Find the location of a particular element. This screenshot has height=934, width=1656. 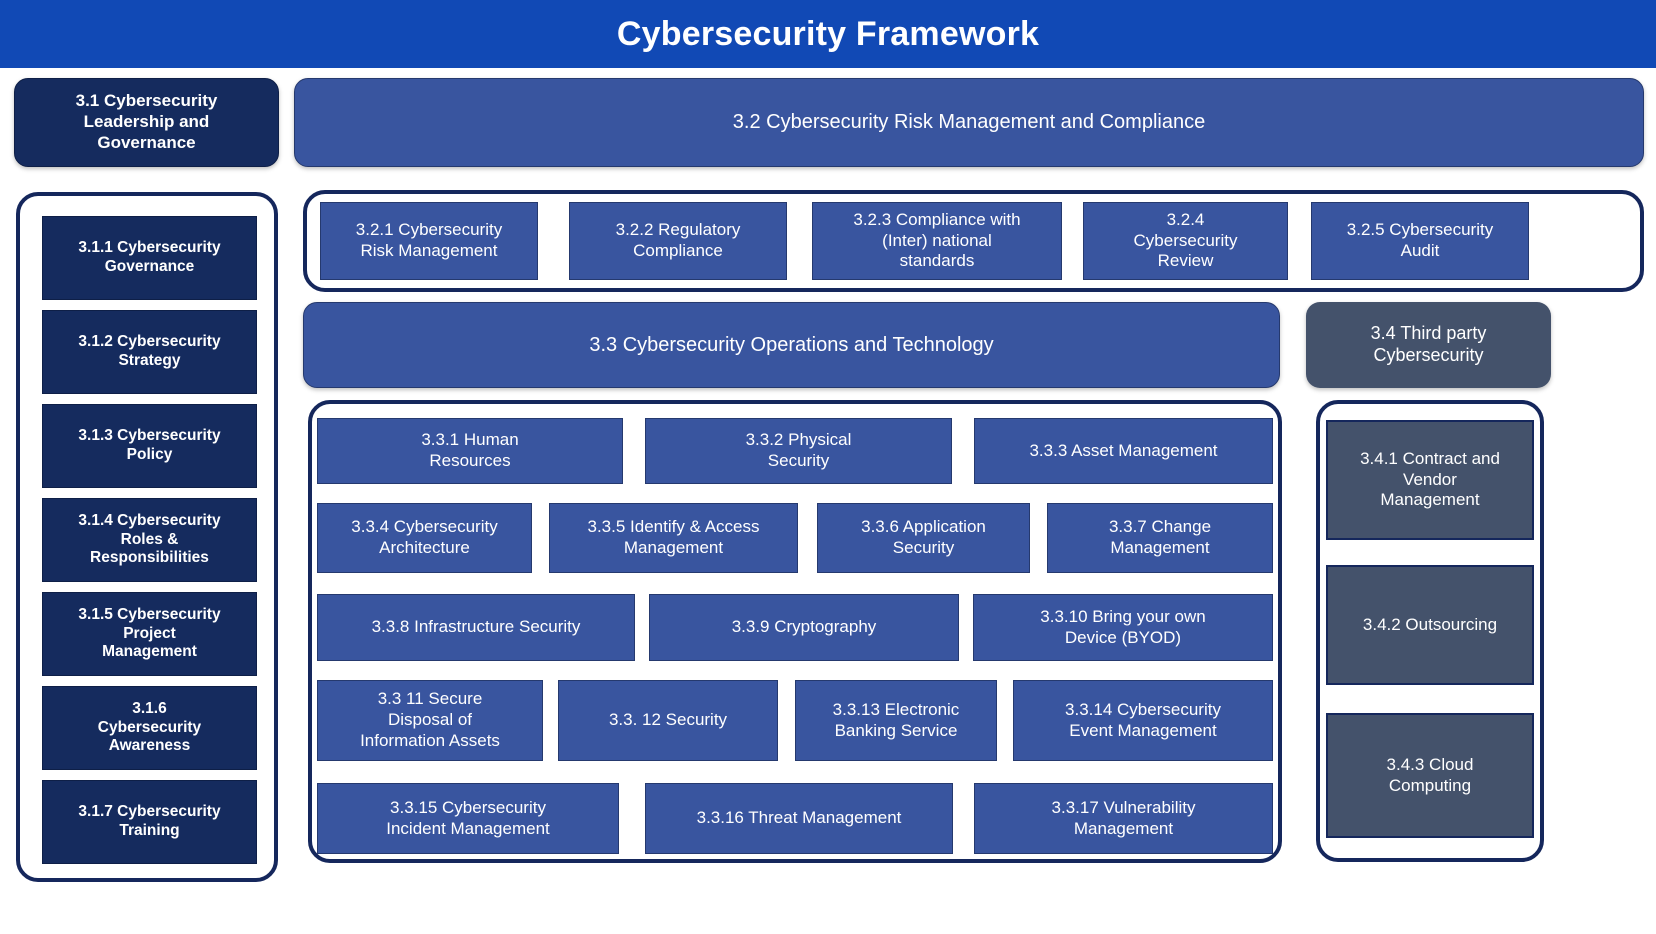

node-3-3-7: 3.3.7 Change Management is located at coordinates (1160, 538).